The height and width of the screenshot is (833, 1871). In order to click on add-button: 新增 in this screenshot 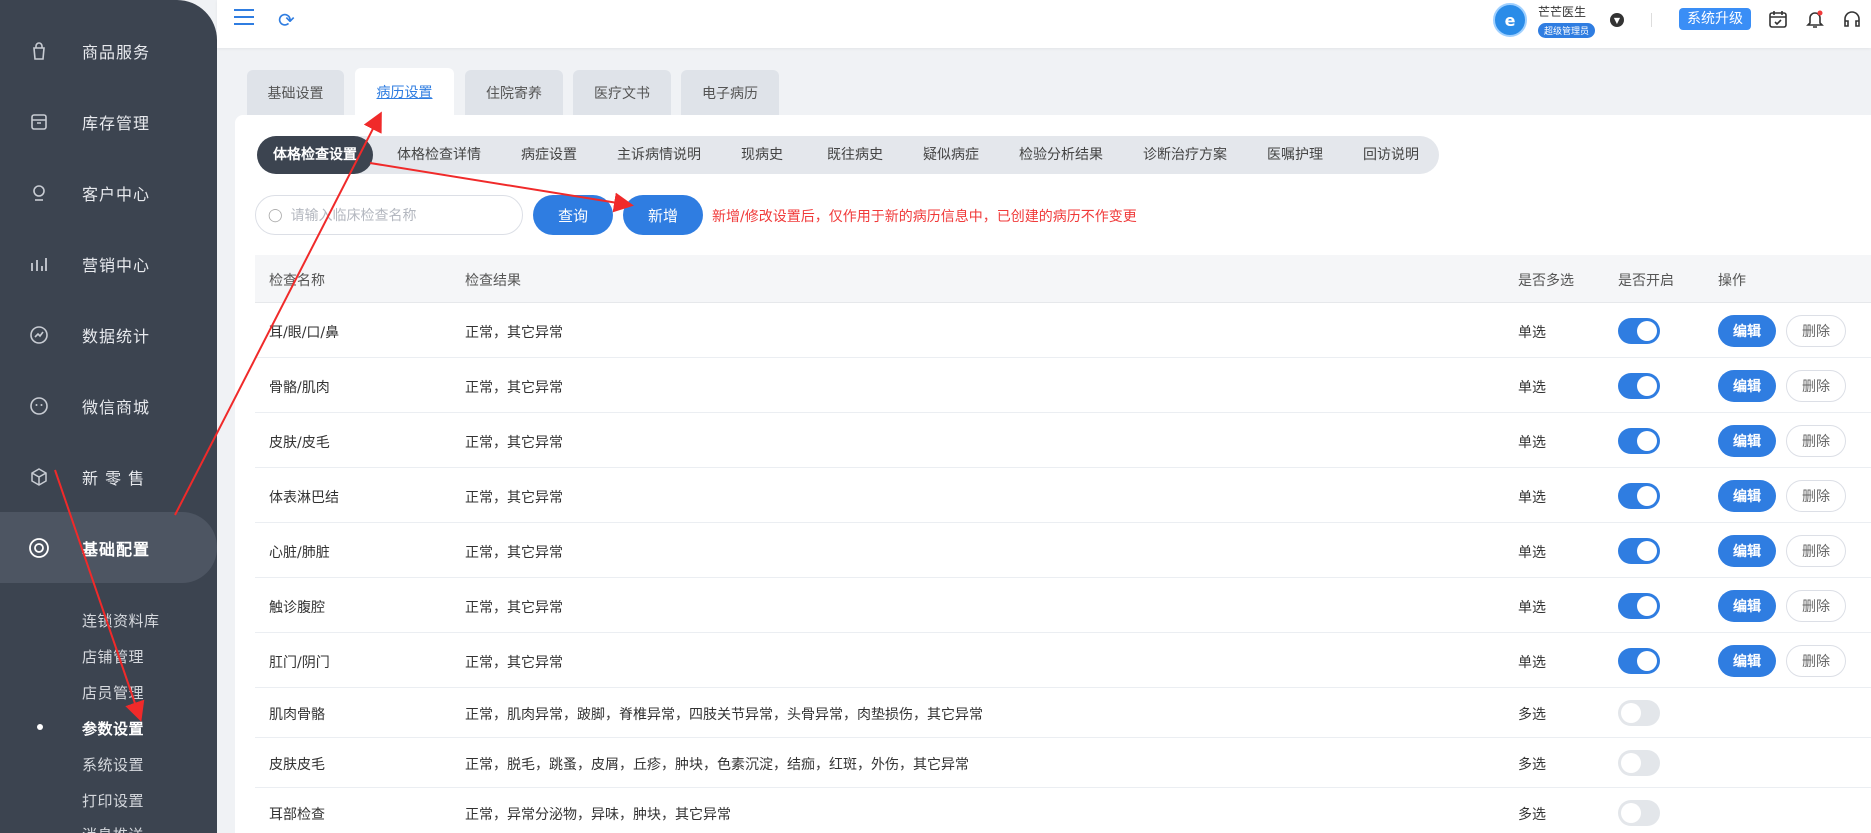, I will do `click(663, 215)`.